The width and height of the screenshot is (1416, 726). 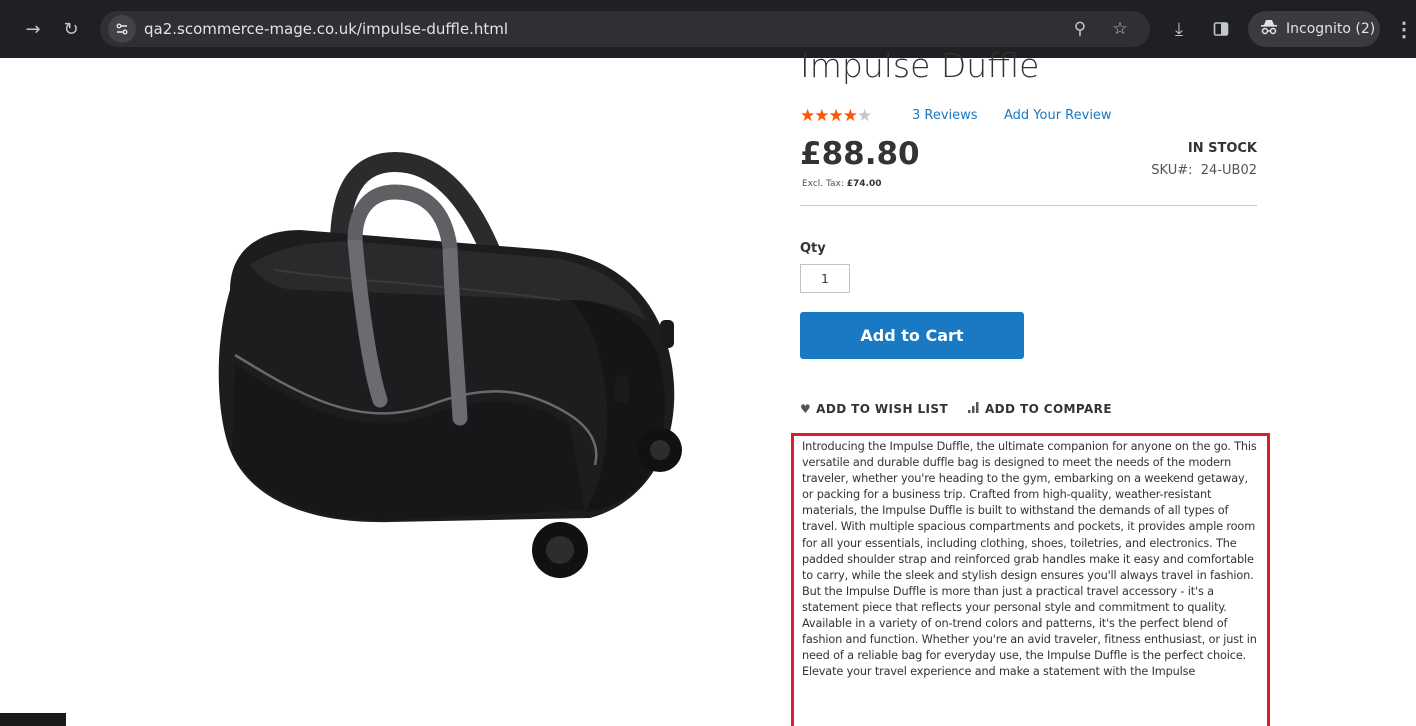 What do you see at coordinates (1120, 29) in the screenshot?
I see `bookmark-star-icon: ☆` at bounding box center [1120, 29].